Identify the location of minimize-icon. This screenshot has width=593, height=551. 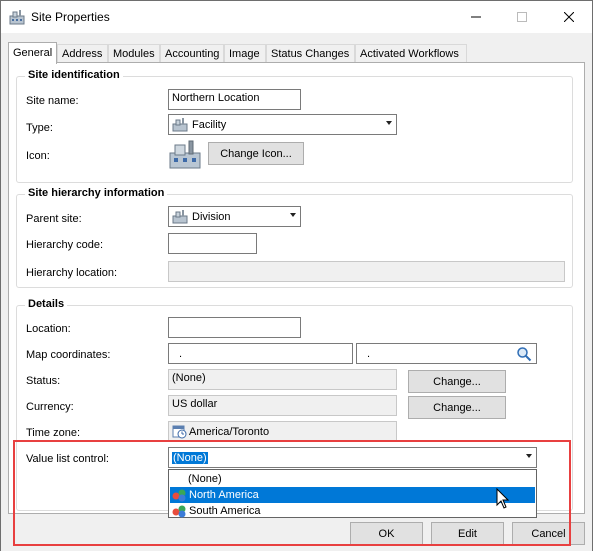
(476, 17).